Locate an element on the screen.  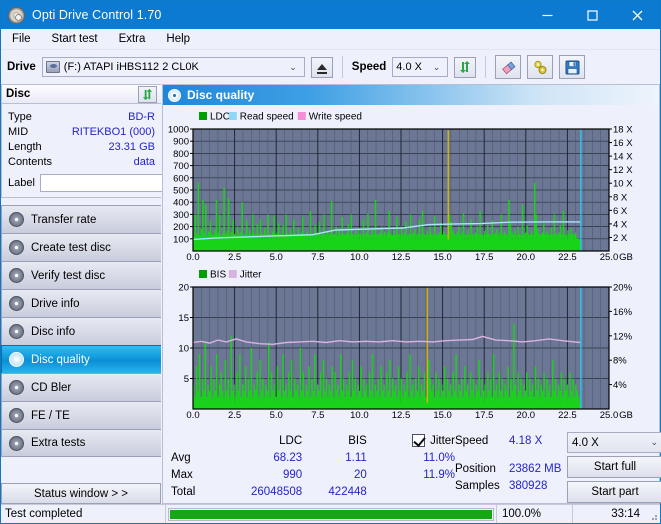
save-button is located at coordinates (572, 67).